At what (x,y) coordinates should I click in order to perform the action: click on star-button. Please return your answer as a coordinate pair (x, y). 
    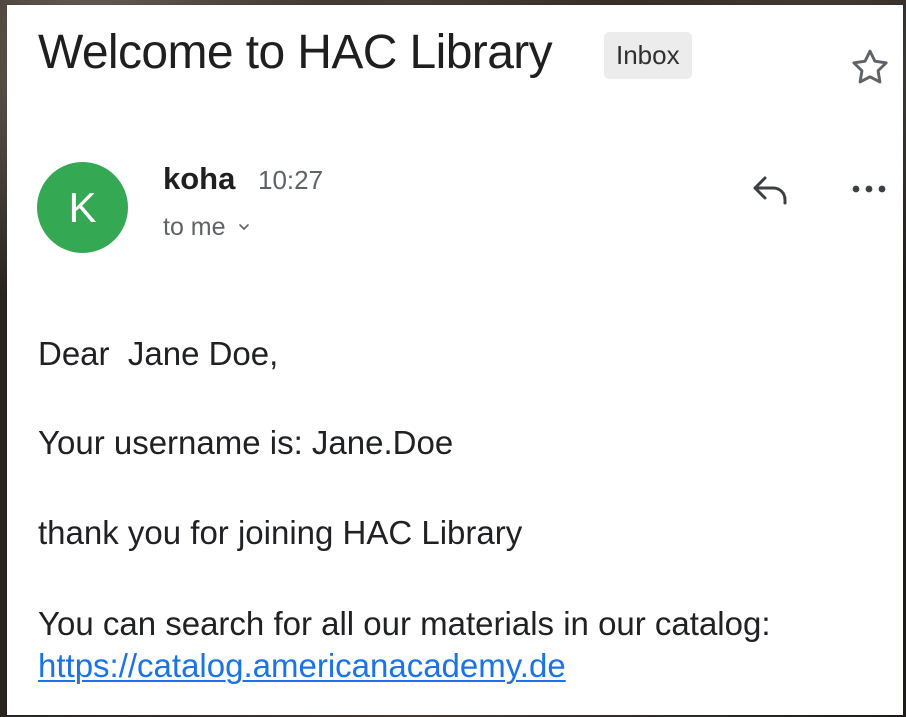
    Looking at the image, I should click on (870, 68).